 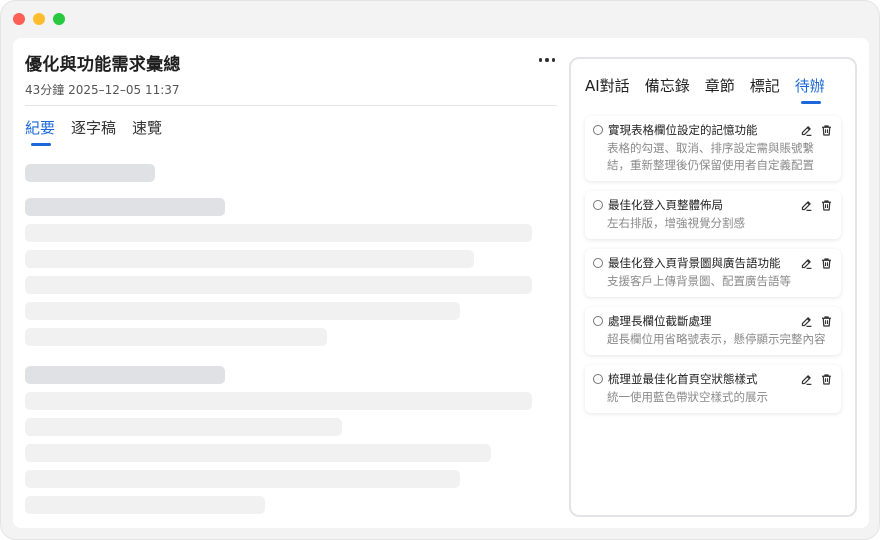 I want to click on close-window-button, so click(x=19, y=19).